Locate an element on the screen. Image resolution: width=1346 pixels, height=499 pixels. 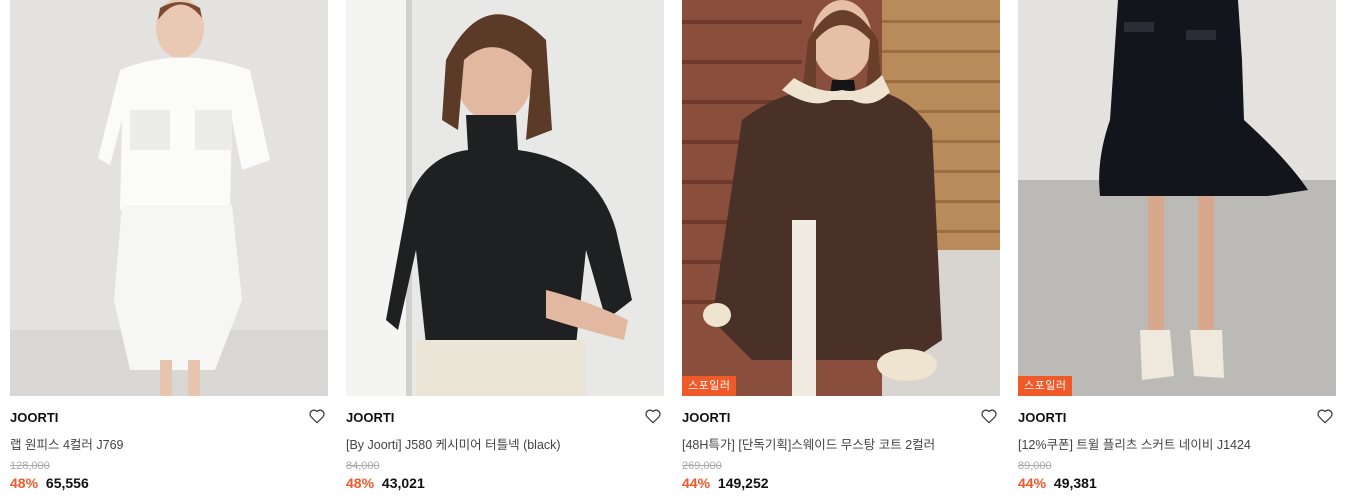
product-name: [48H특가] [단독기획]스웨이드 무스탕 코트 2컬러 is located at coordinates (832, 443).